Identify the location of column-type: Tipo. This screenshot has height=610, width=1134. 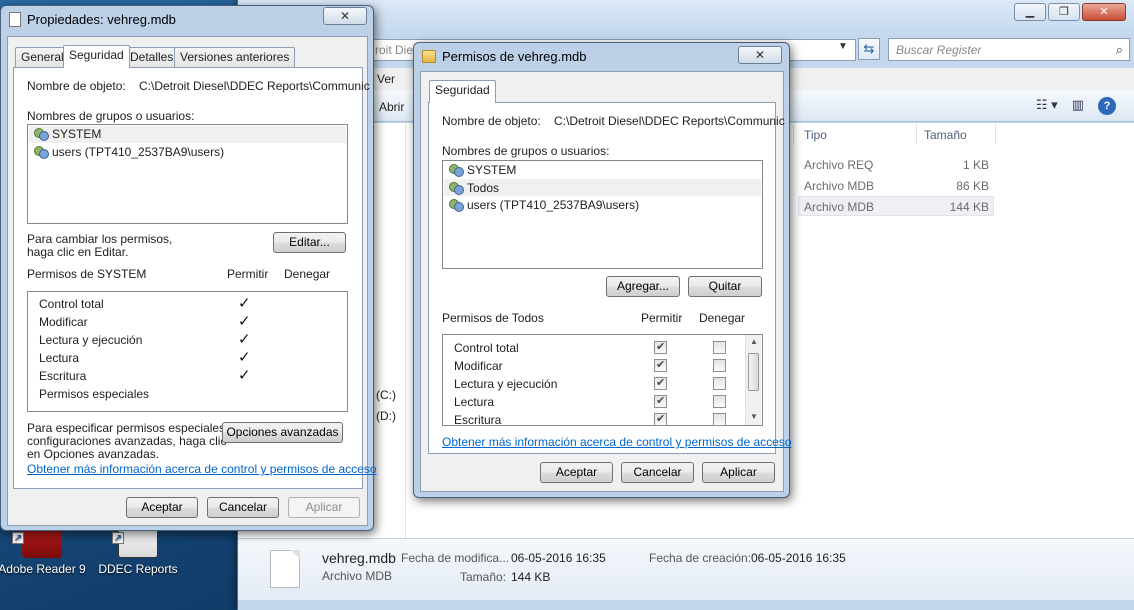
(815, 135).